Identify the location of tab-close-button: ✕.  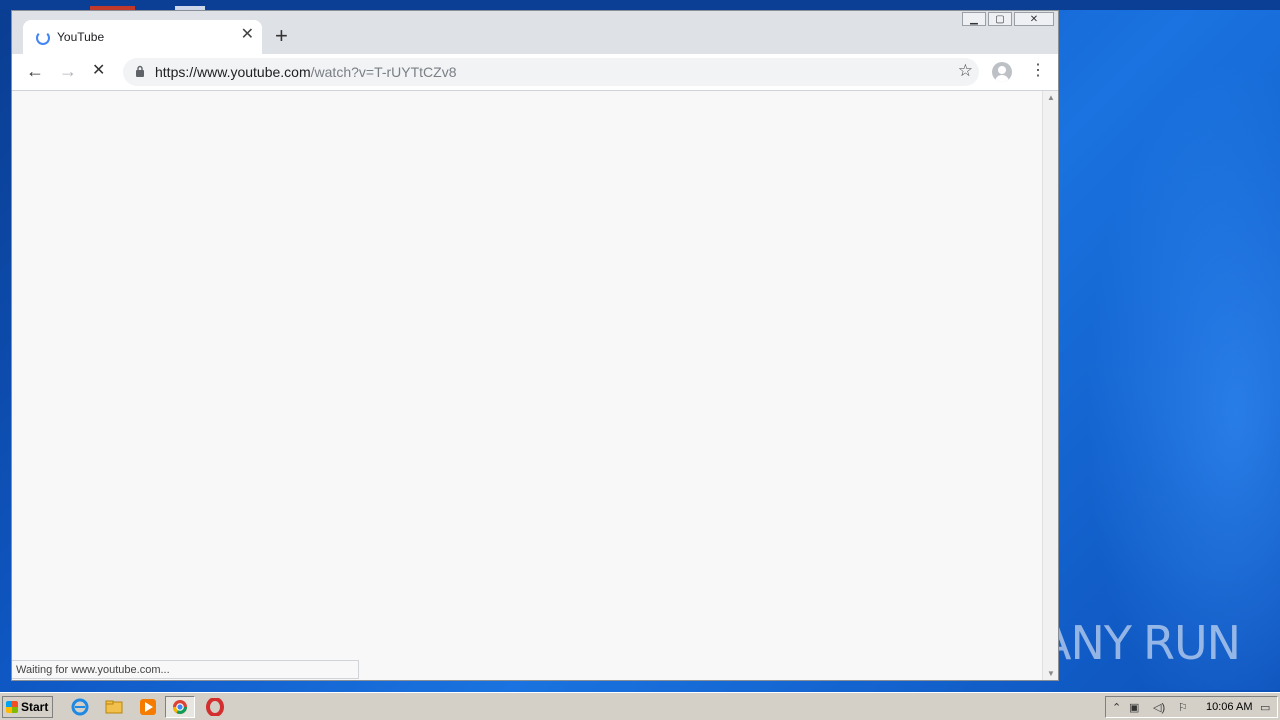
(247, 35).